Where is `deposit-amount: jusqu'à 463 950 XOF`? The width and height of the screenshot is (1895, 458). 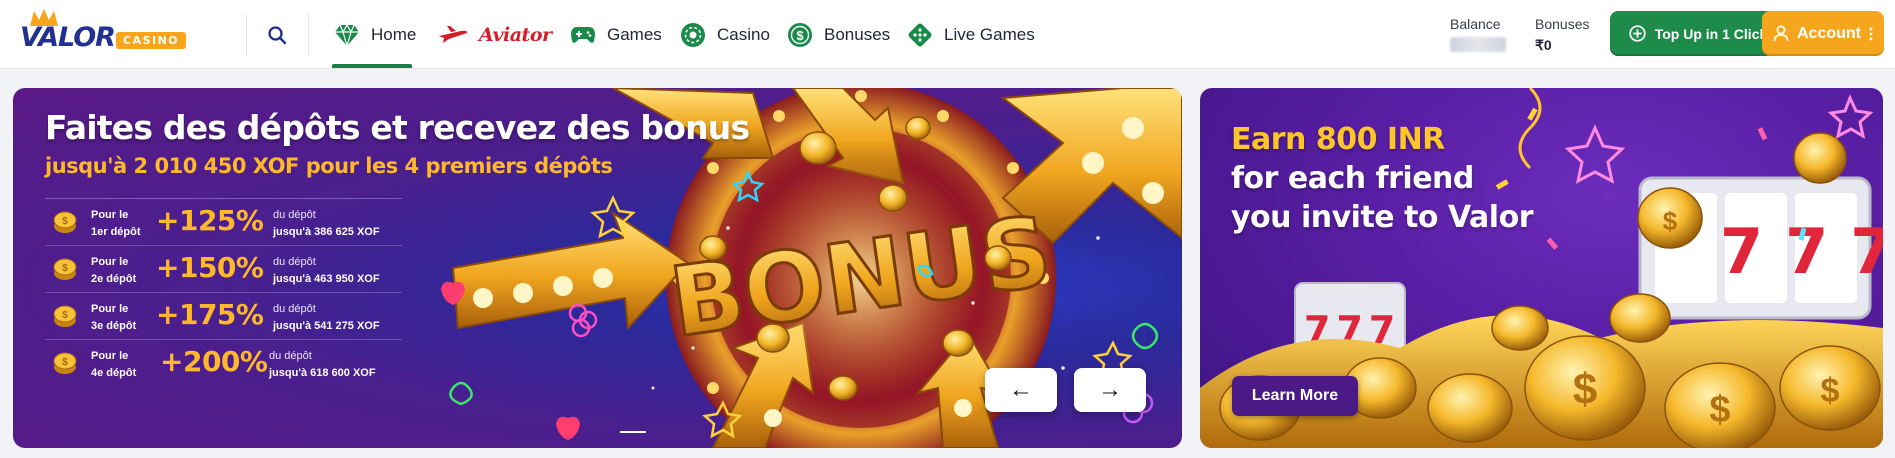
deposit-amount: jusqu'à 463 950 XOF is located at coordinates (326, 279).